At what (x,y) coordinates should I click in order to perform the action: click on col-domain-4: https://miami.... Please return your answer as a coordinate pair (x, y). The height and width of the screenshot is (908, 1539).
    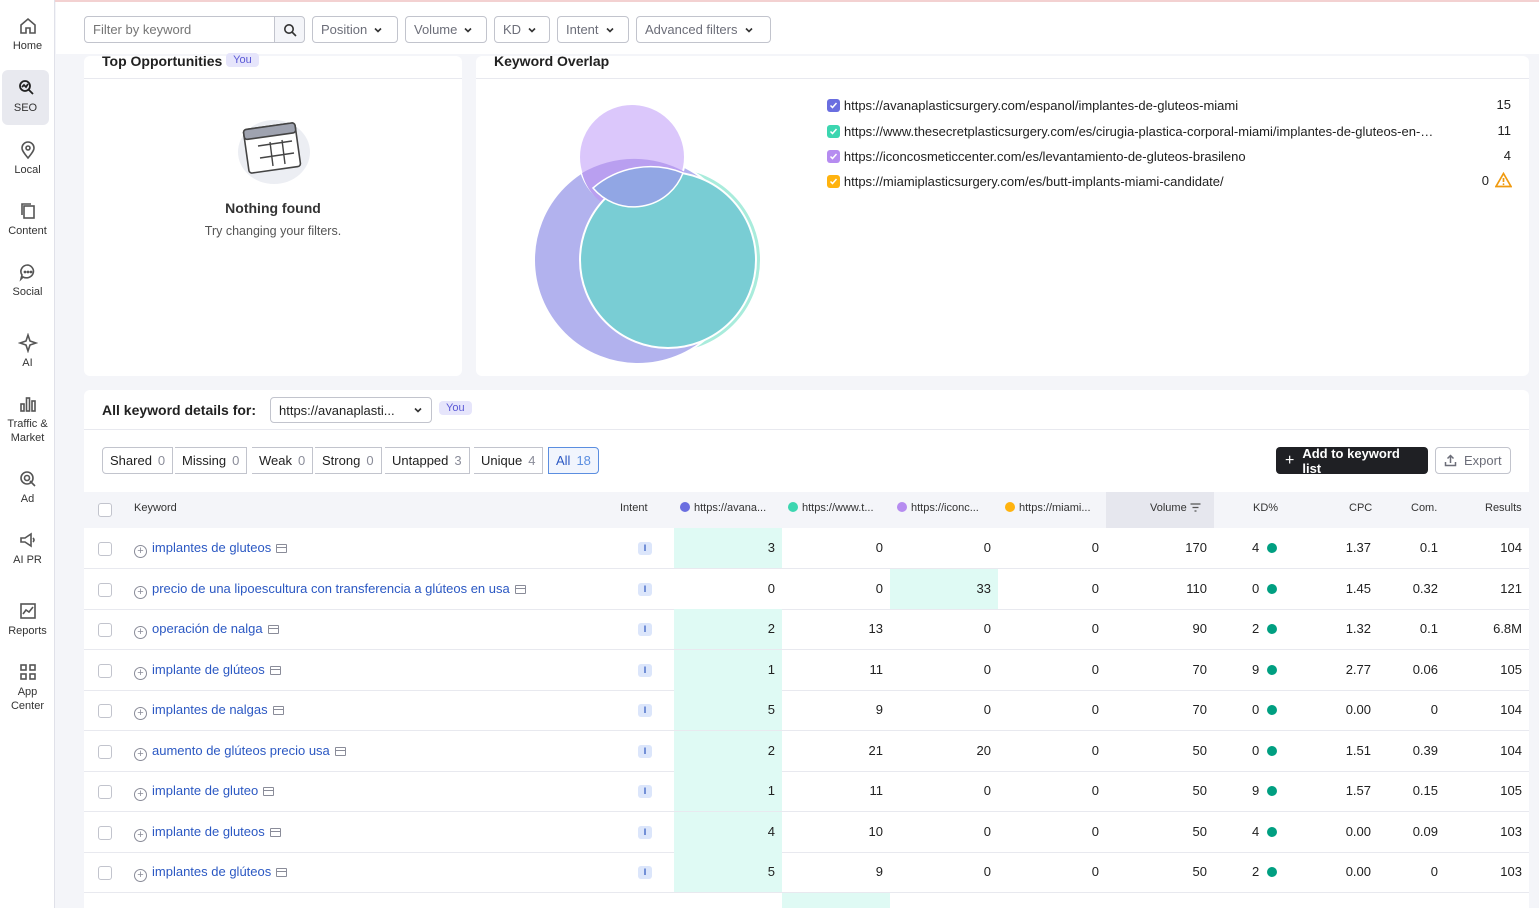
    Looking at the image, I should click on (1048, 508).